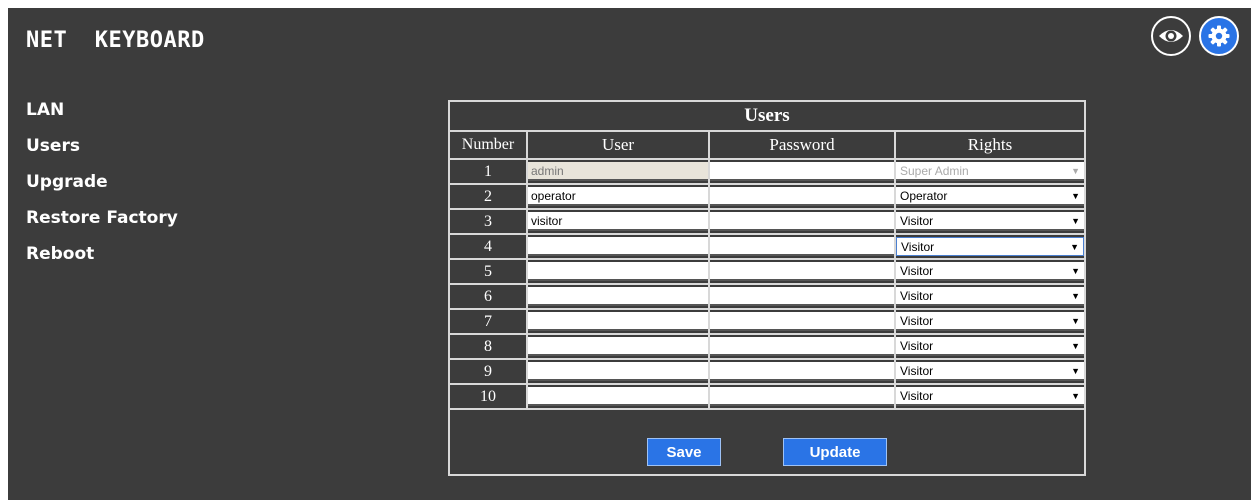 The image size is (1251, 500). I want to click on top-toolbar, so click(1195, 36).